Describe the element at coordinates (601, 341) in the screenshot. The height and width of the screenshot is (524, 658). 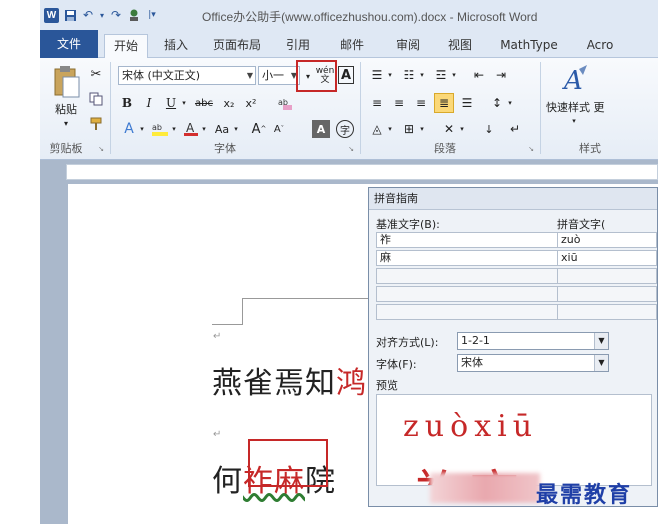
I see `alignment-dropdown-icon: ▼` at that location.